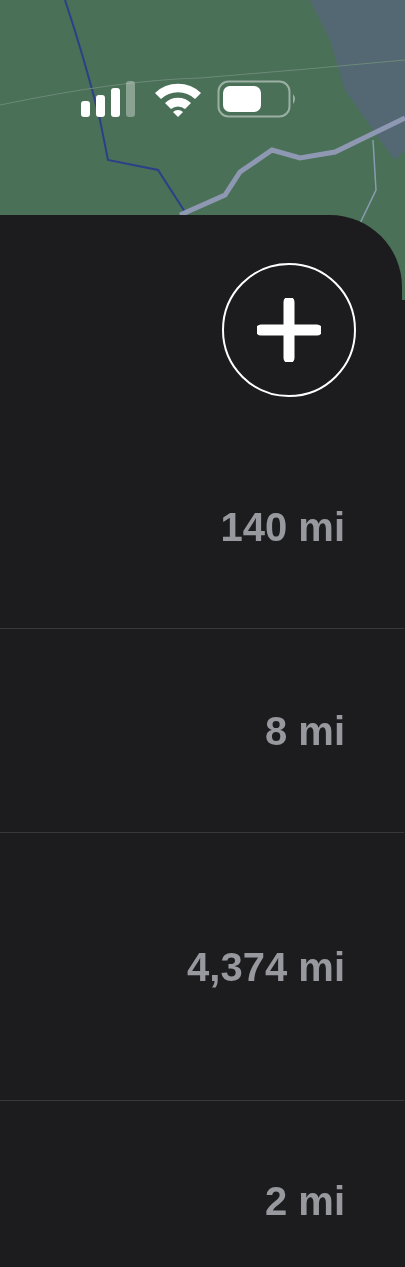 Image resolution: width=405 pixels, height=1267 pixels. Describe the element at coordinates (266, 966) in the screenshot. I see `distance-text: 4,374 mi` at that location.